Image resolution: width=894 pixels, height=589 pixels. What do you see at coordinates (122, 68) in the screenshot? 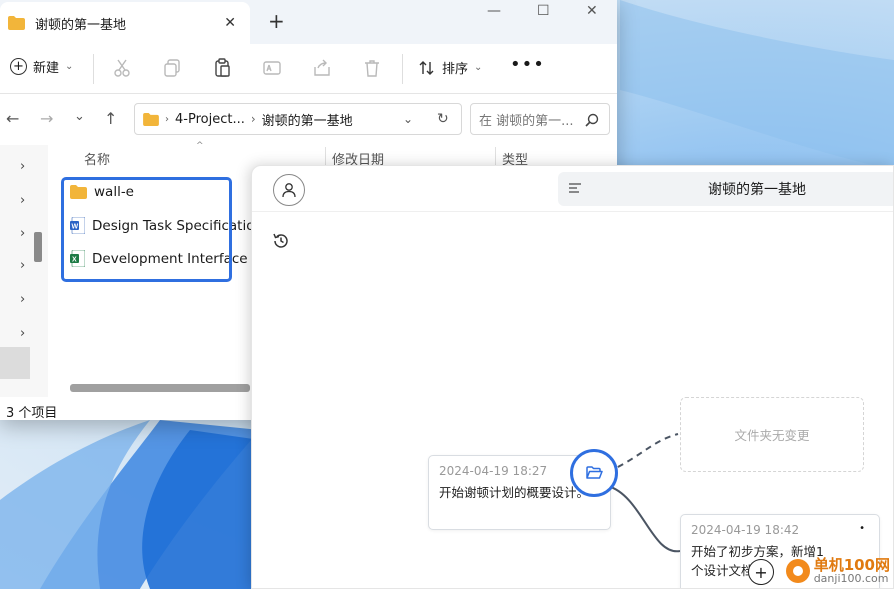
I see `cut-icon` at bounding box center [122, 68].